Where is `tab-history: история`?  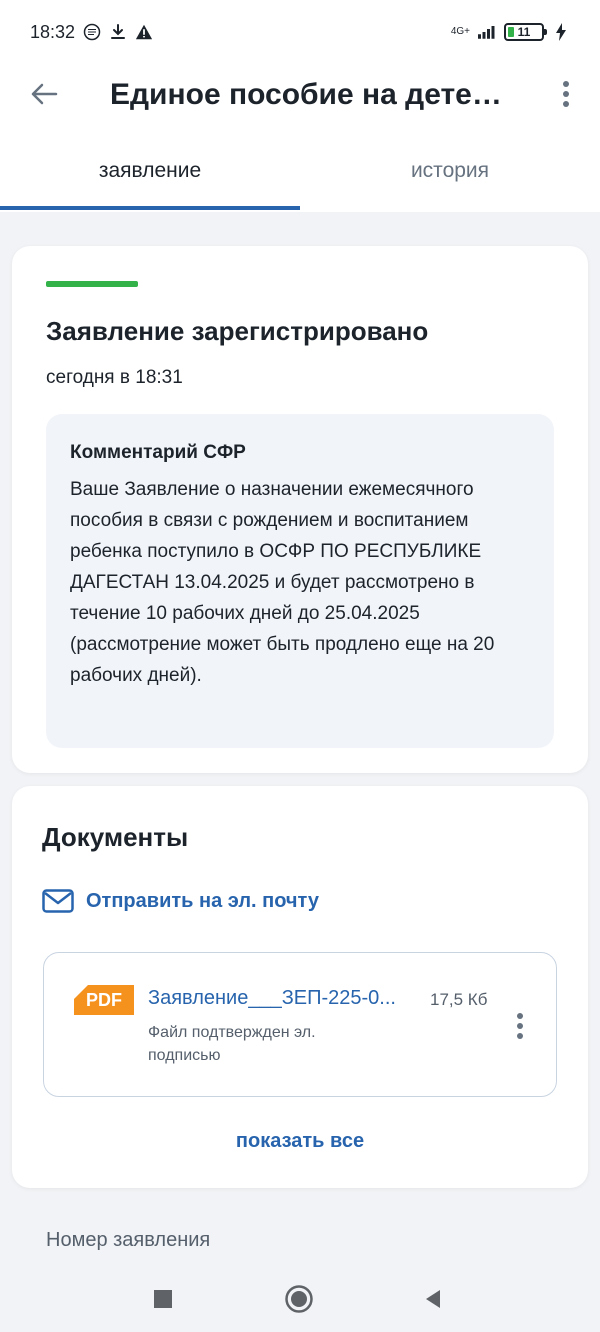 tab-history: история is located at coordinates (450, 171).